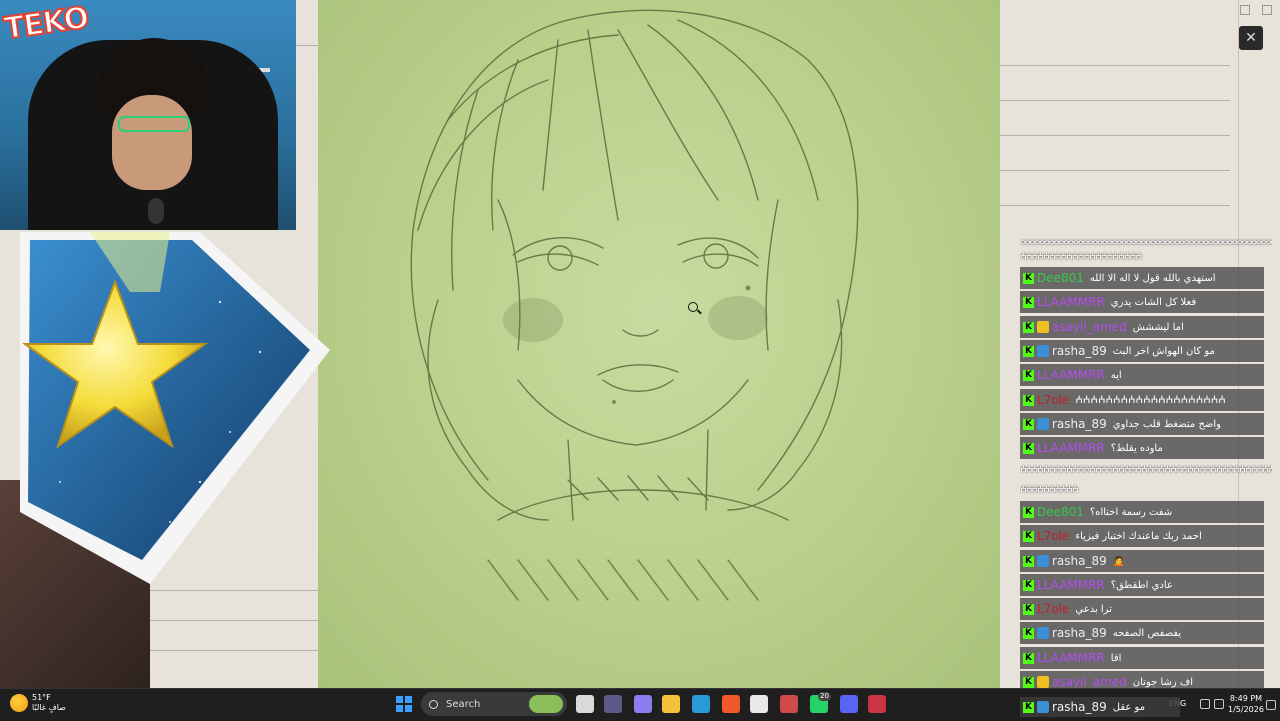  Describe the element at coordinates (585, 704) in the screenshot. I see `task-view-icon` at that location.